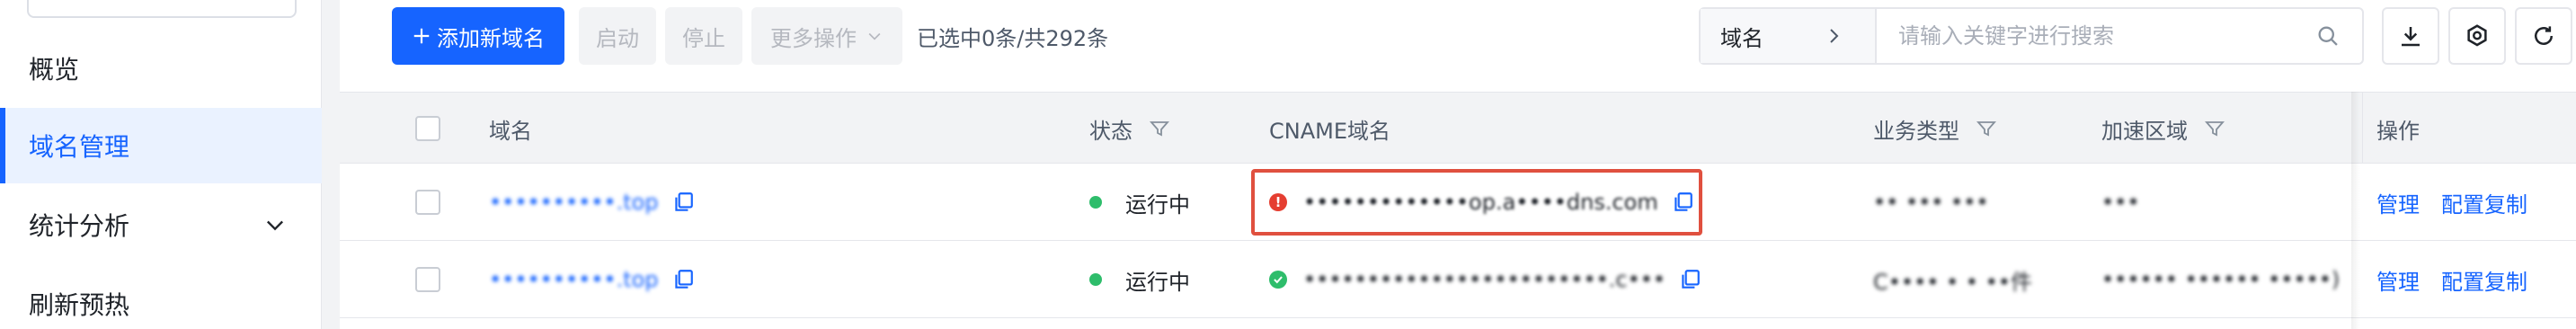  I want to click on header-business: 业务类型, so click(1935, 128).